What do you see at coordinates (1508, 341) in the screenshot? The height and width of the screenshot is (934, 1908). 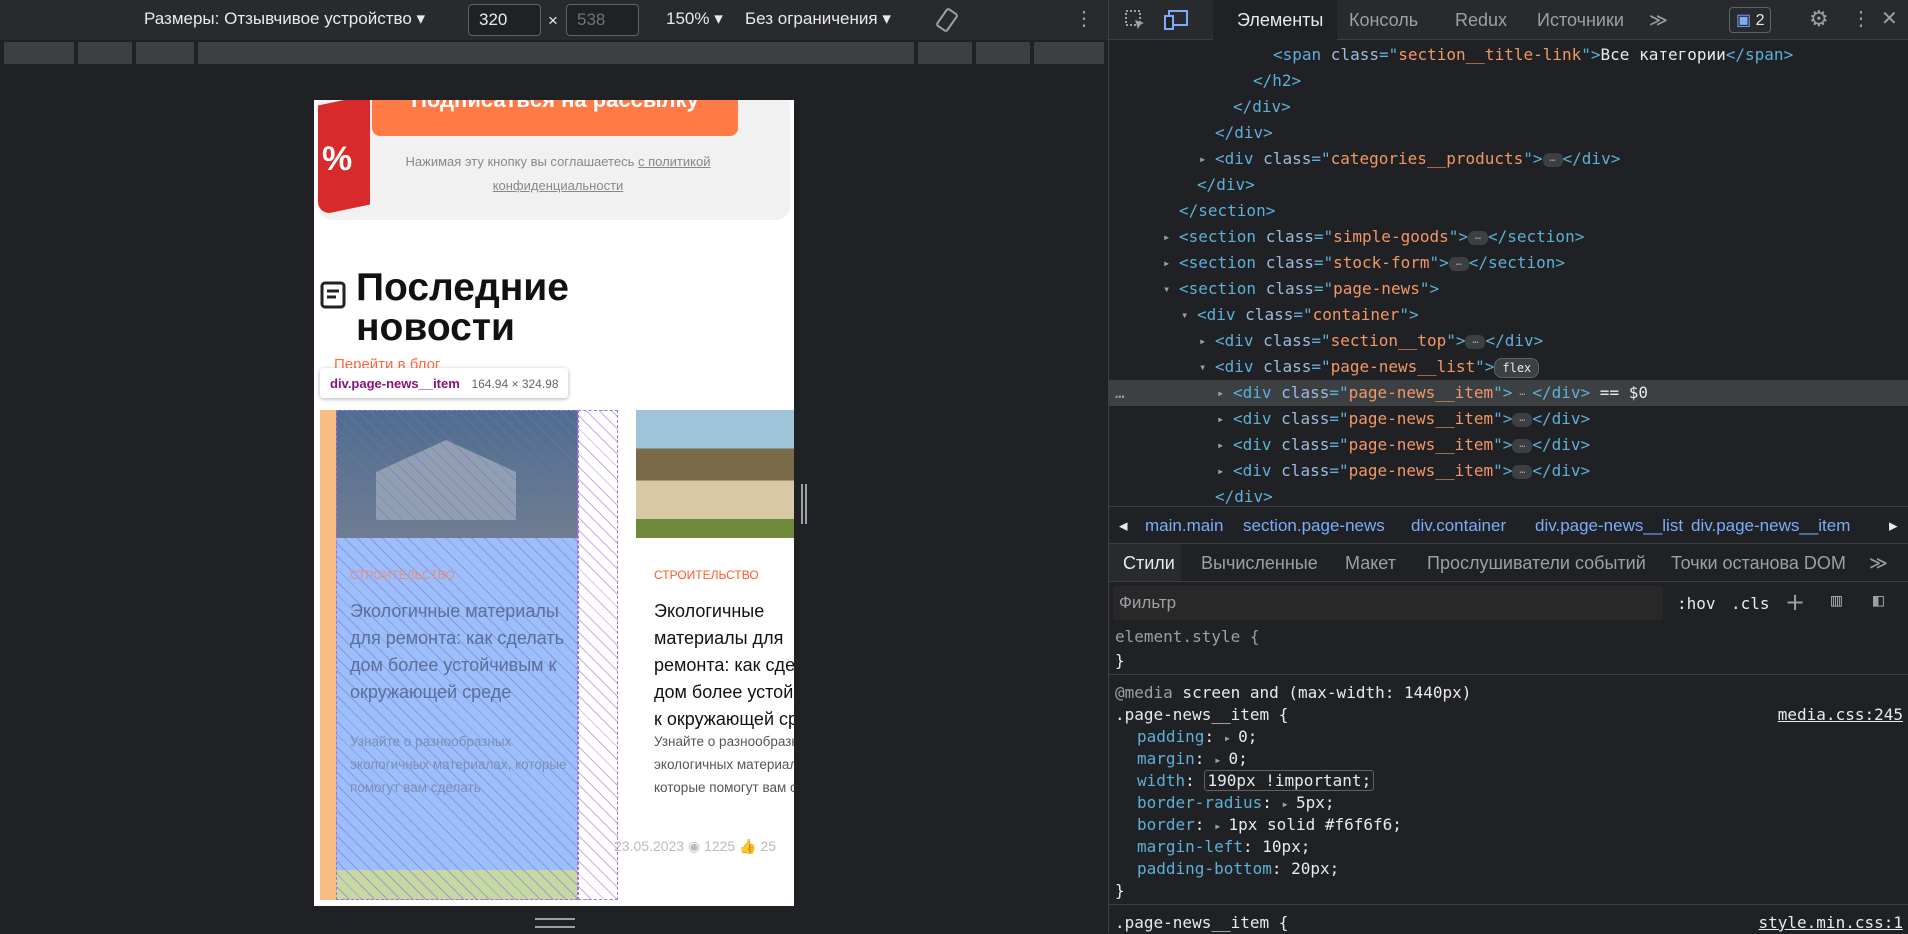 I see `dom-node-line: ▸ <div class="section__top">… </div>` at bounding box center [1508, 341].